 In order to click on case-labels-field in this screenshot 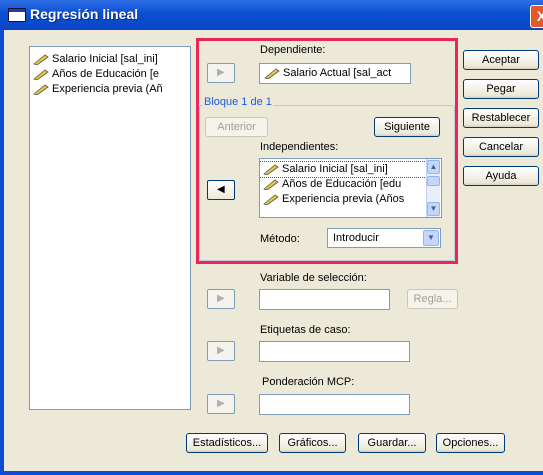, I will do `click(334, 351)`.